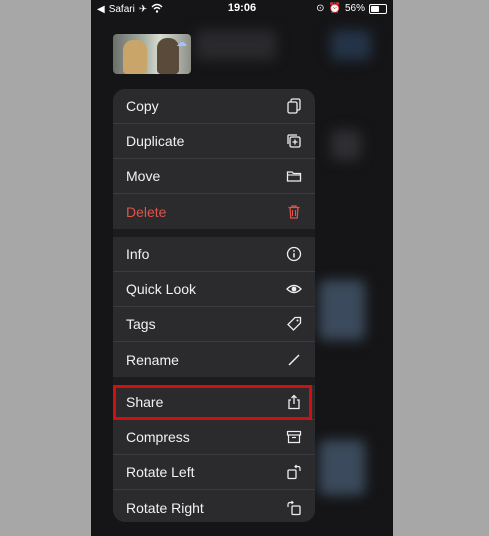 The image size is (489, 536). I want to click on menu-item-label: Duplicate, so click(155, 141).